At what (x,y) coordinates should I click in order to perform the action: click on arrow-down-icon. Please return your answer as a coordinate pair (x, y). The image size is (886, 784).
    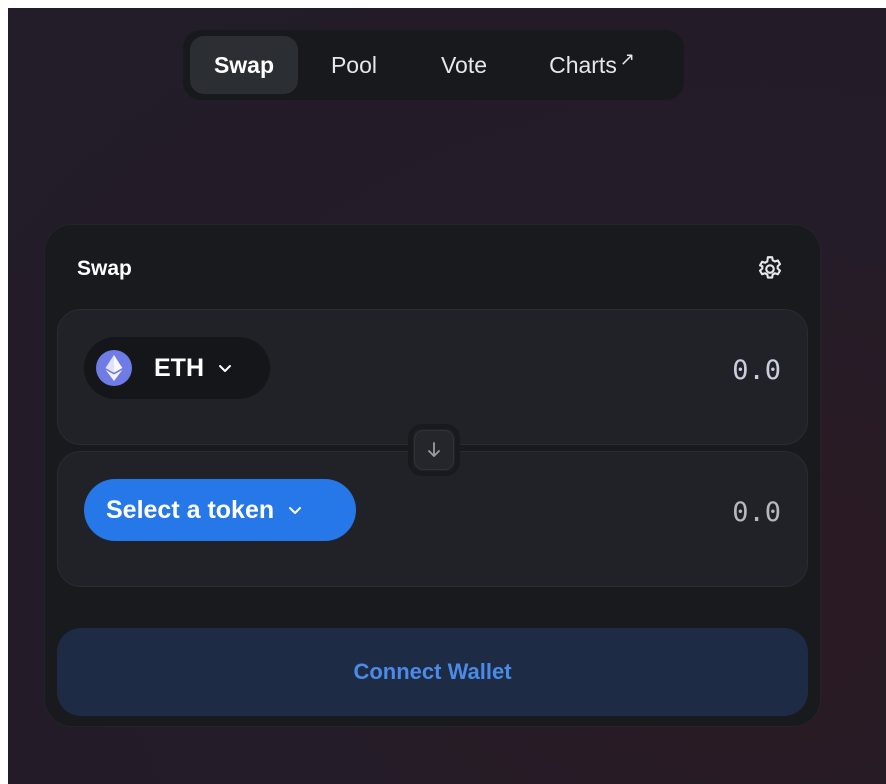
    Looking at the image, I should click on (434, 449).